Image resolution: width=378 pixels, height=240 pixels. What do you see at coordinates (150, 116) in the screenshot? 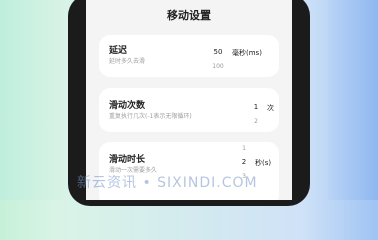
I see `swipe-count-desc: 重复执行几次(-1表示无限循环)` at bounding box center [150, 116].